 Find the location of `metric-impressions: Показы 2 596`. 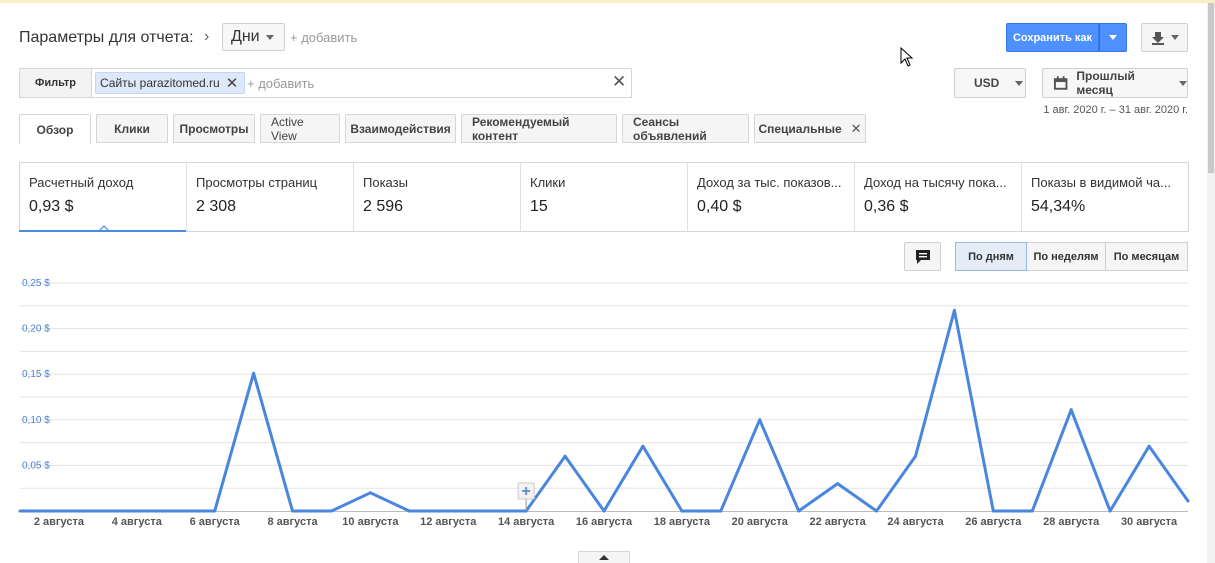

metric-impressions: Показы 2 596 is located at coordinates (437, 197).